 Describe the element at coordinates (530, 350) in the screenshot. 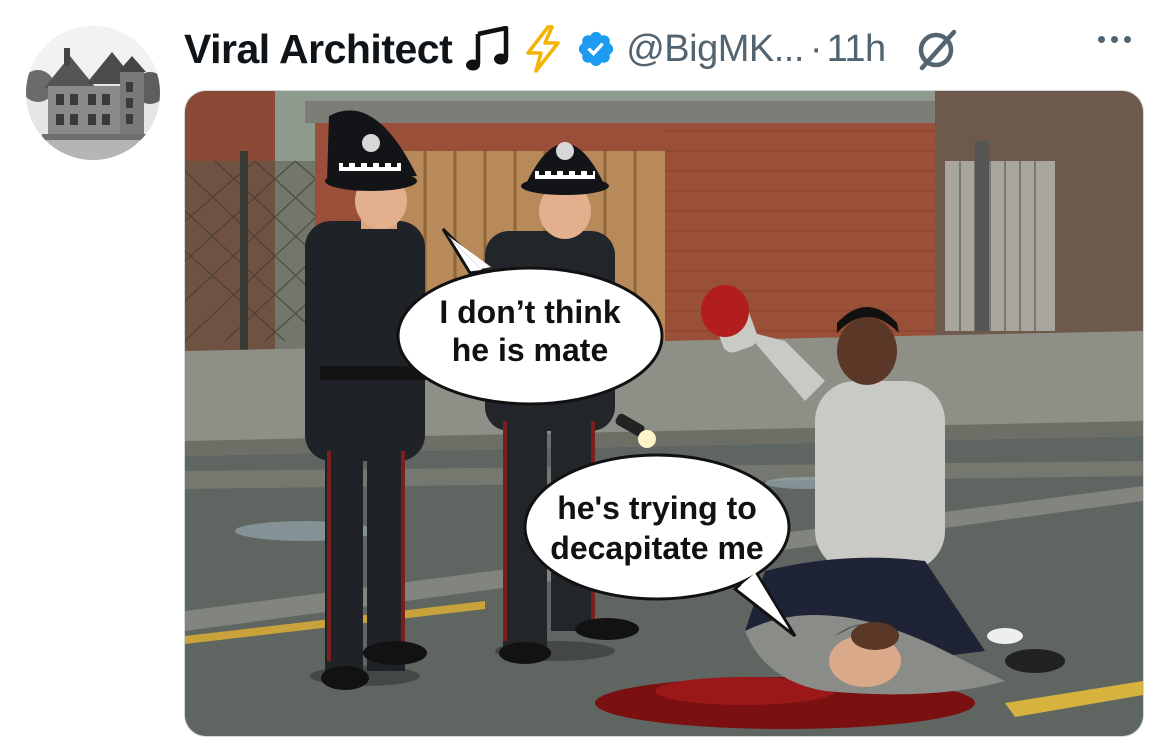

I see `speech-bubble-1-line-2: he is mate` at that location.